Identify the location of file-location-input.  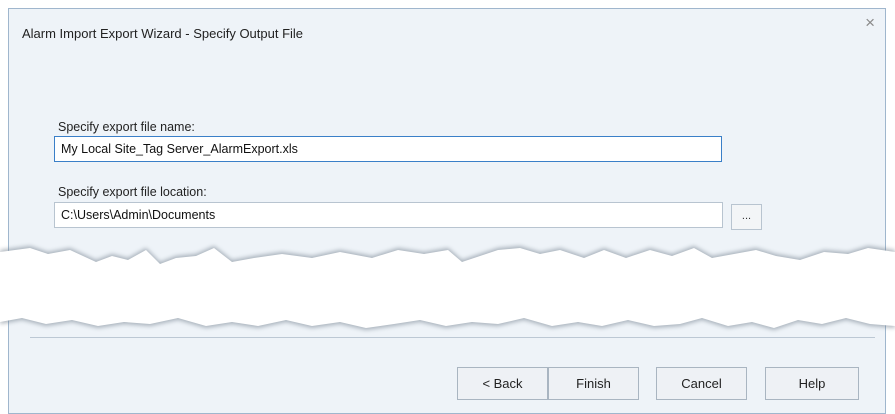
(388, 215).